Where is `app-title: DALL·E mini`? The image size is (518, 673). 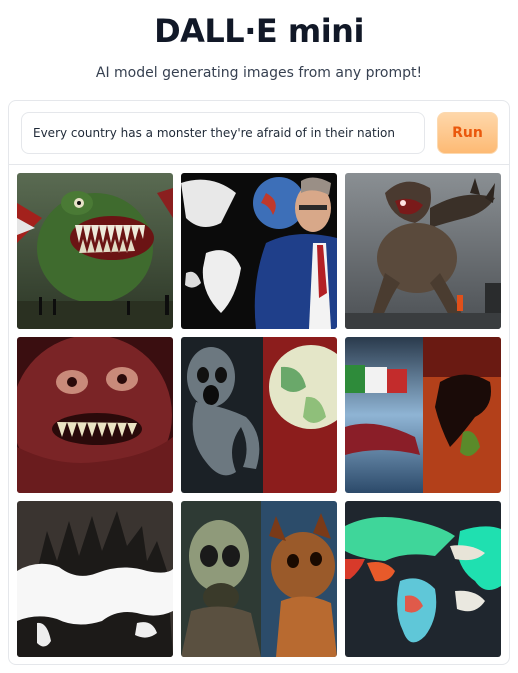 app-title: DALL·E mini is located at coordinates (259, 31).